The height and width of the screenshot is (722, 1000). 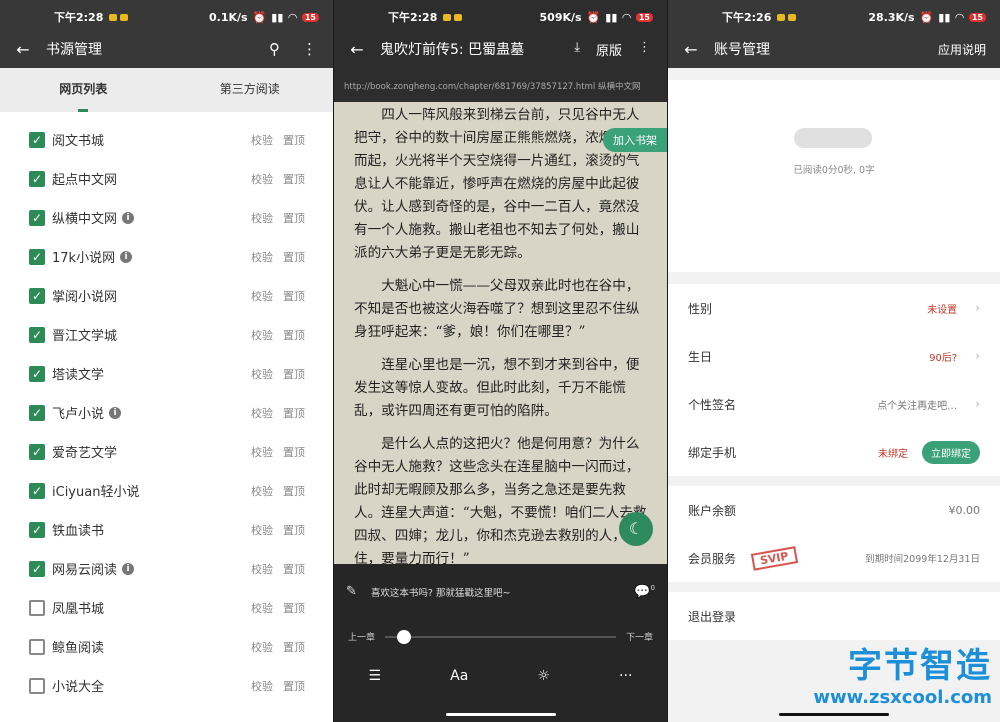 What do you see at coordinates (166, 334) in the screenshot?
I see `source-row: ✓ 晋江文学城 校验 置顶` at bounding box center [166, 334].